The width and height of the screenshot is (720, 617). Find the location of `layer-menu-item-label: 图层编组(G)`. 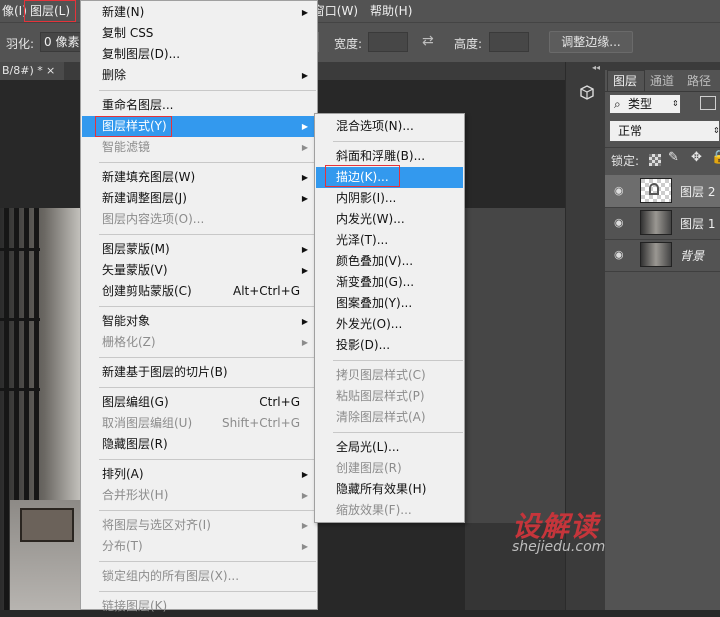

layer-menu-item-label: 图层编组(G) is located at coordinates (135, 402).